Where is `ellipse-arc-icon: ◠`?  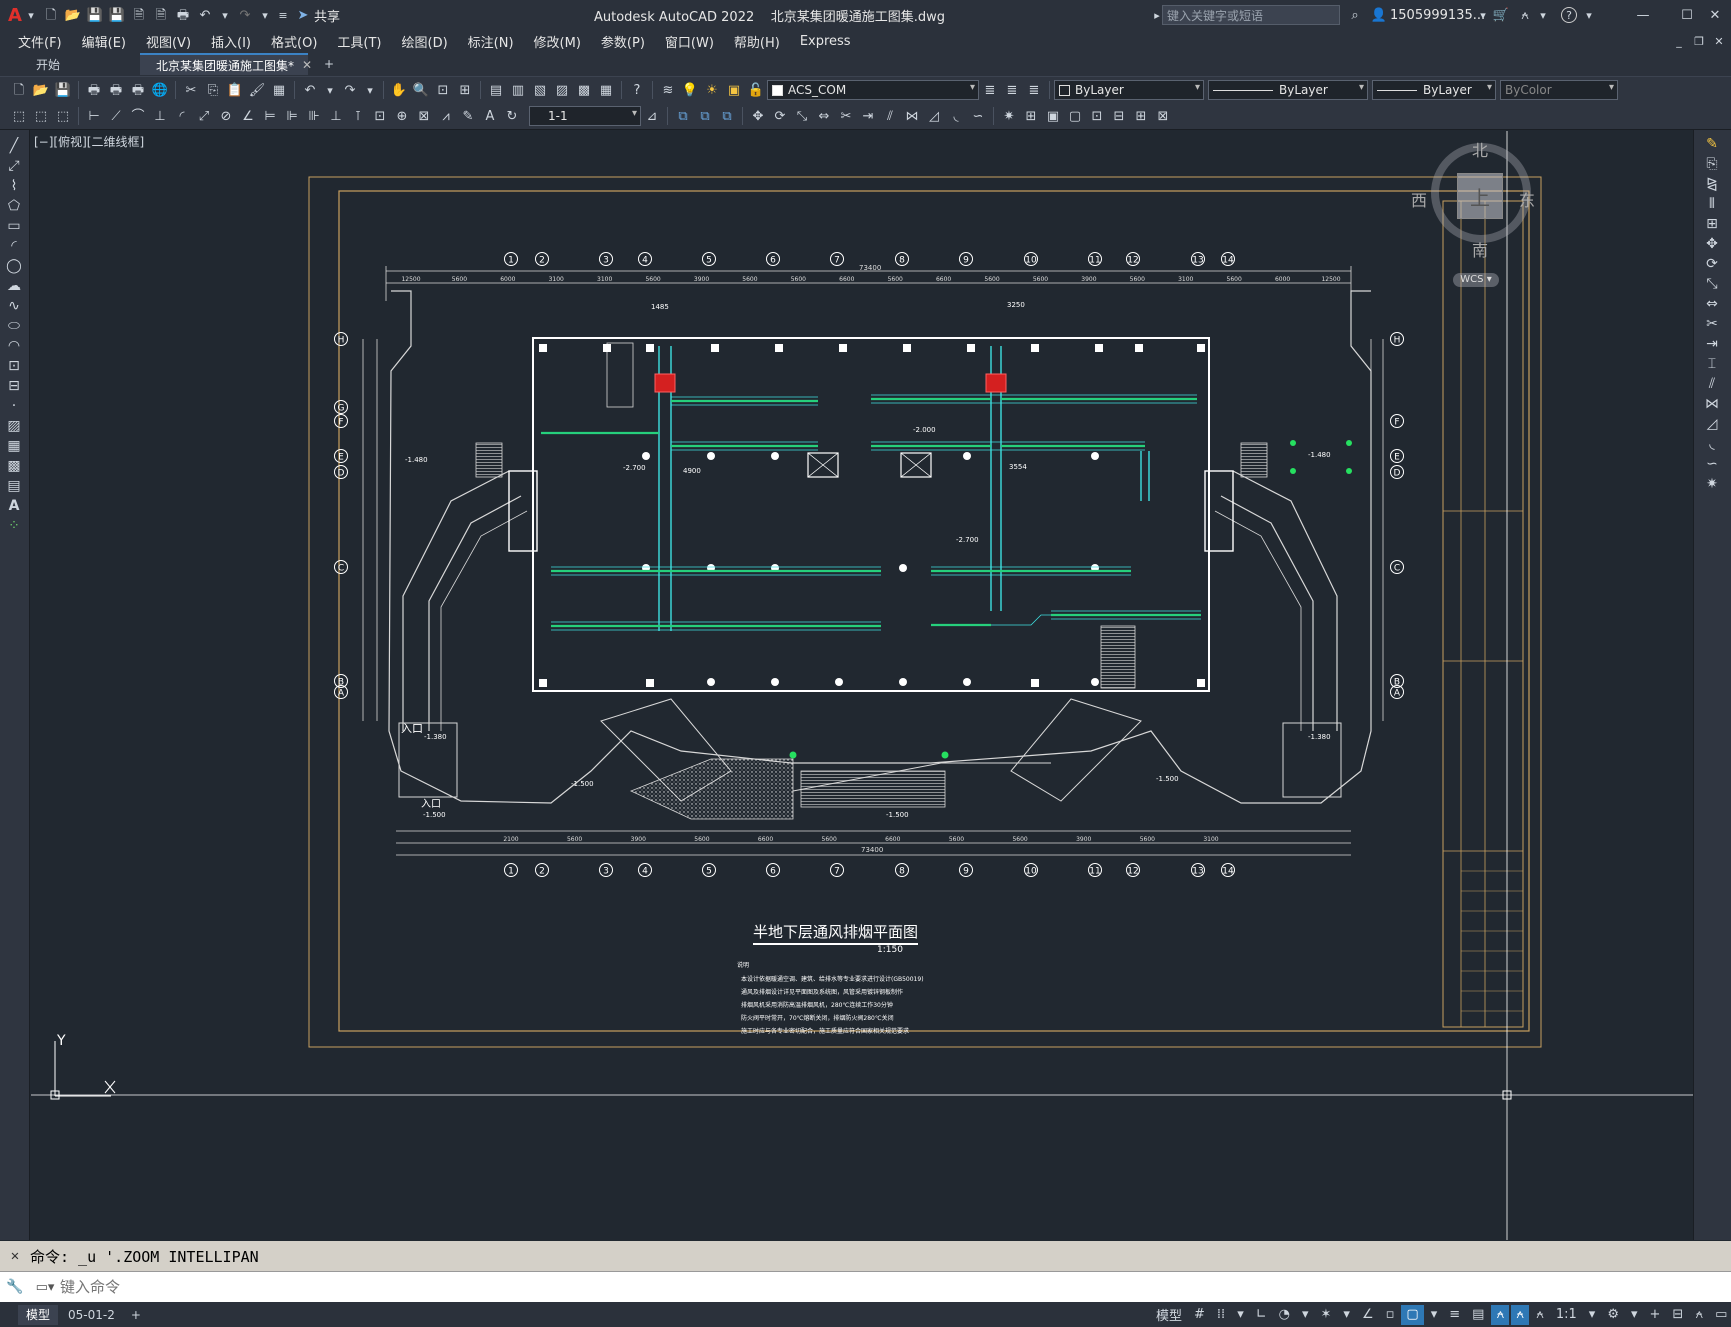
ellipse-arc-icon: ◠ is located at coordinates (14, 346).